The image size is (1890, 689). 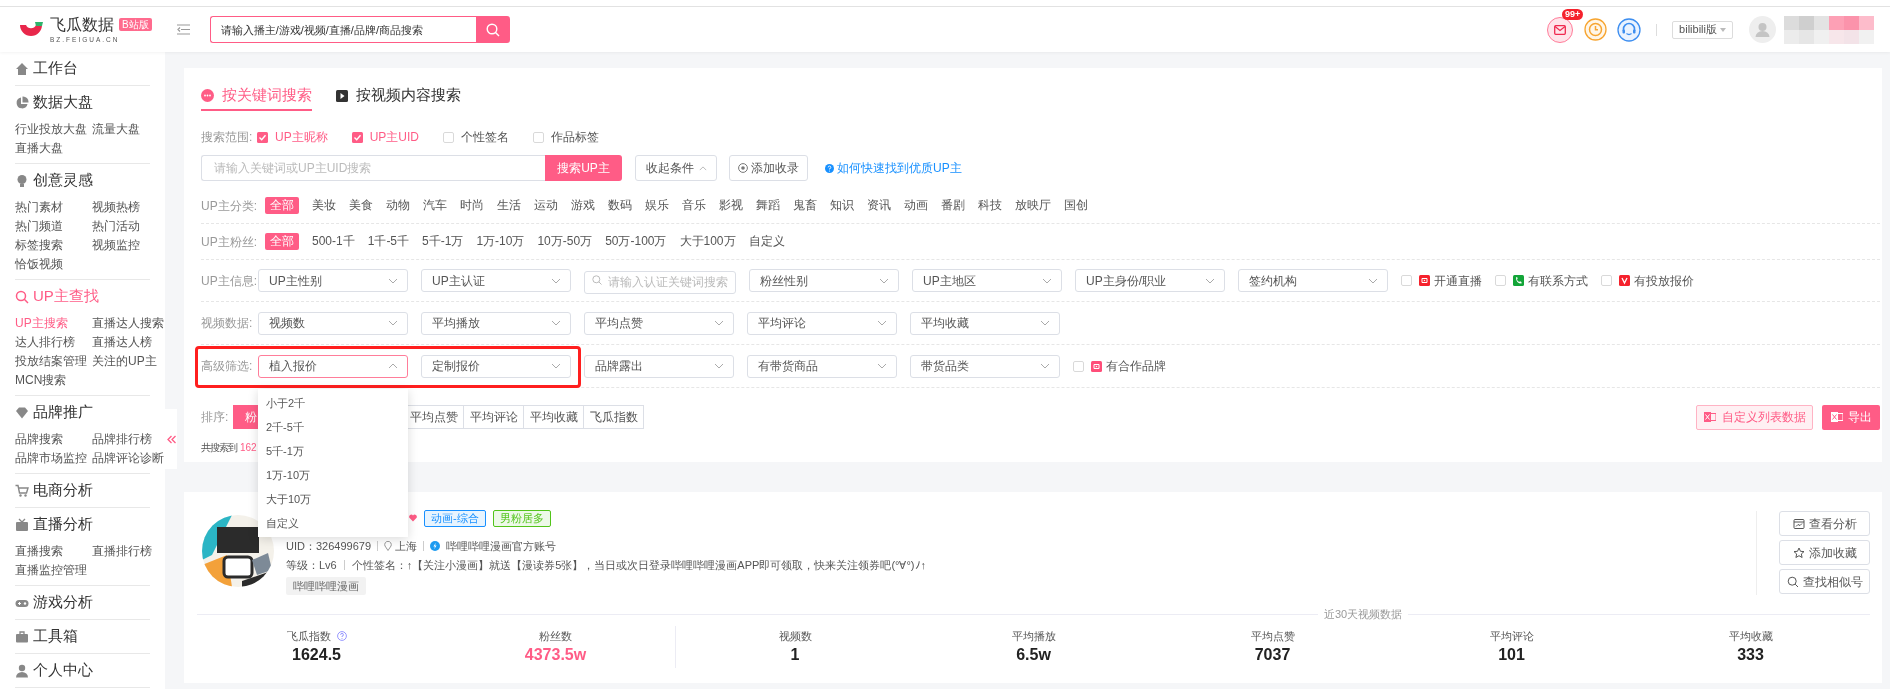 What do you see at coordinates (916, 205) in the screenshot?
I see `filter-chip: 动画` at bounding box center [916, 205].